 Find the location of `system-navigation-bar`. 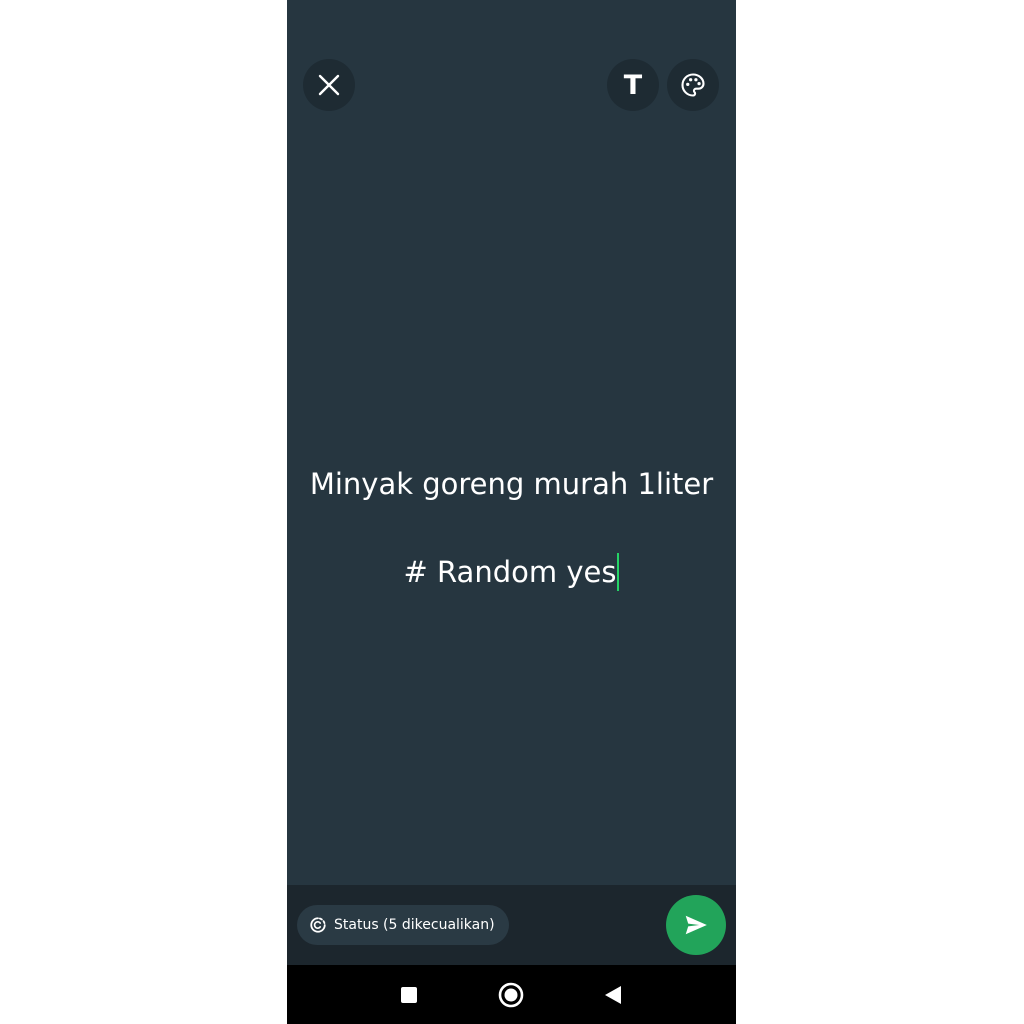

system-navigation-bar is located at coordinates (511, 994).